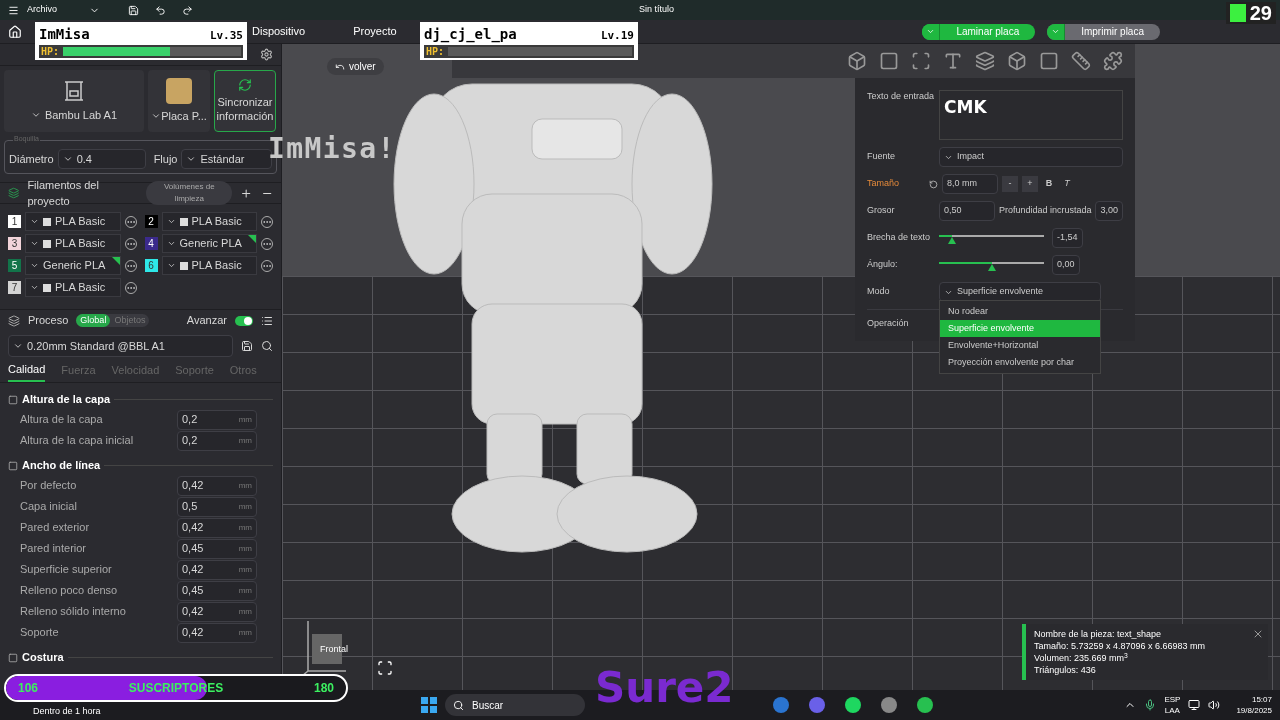  Describe the element at coordinates (1010, 184) in the screenshot. I see `decrease-button: -` at that location.